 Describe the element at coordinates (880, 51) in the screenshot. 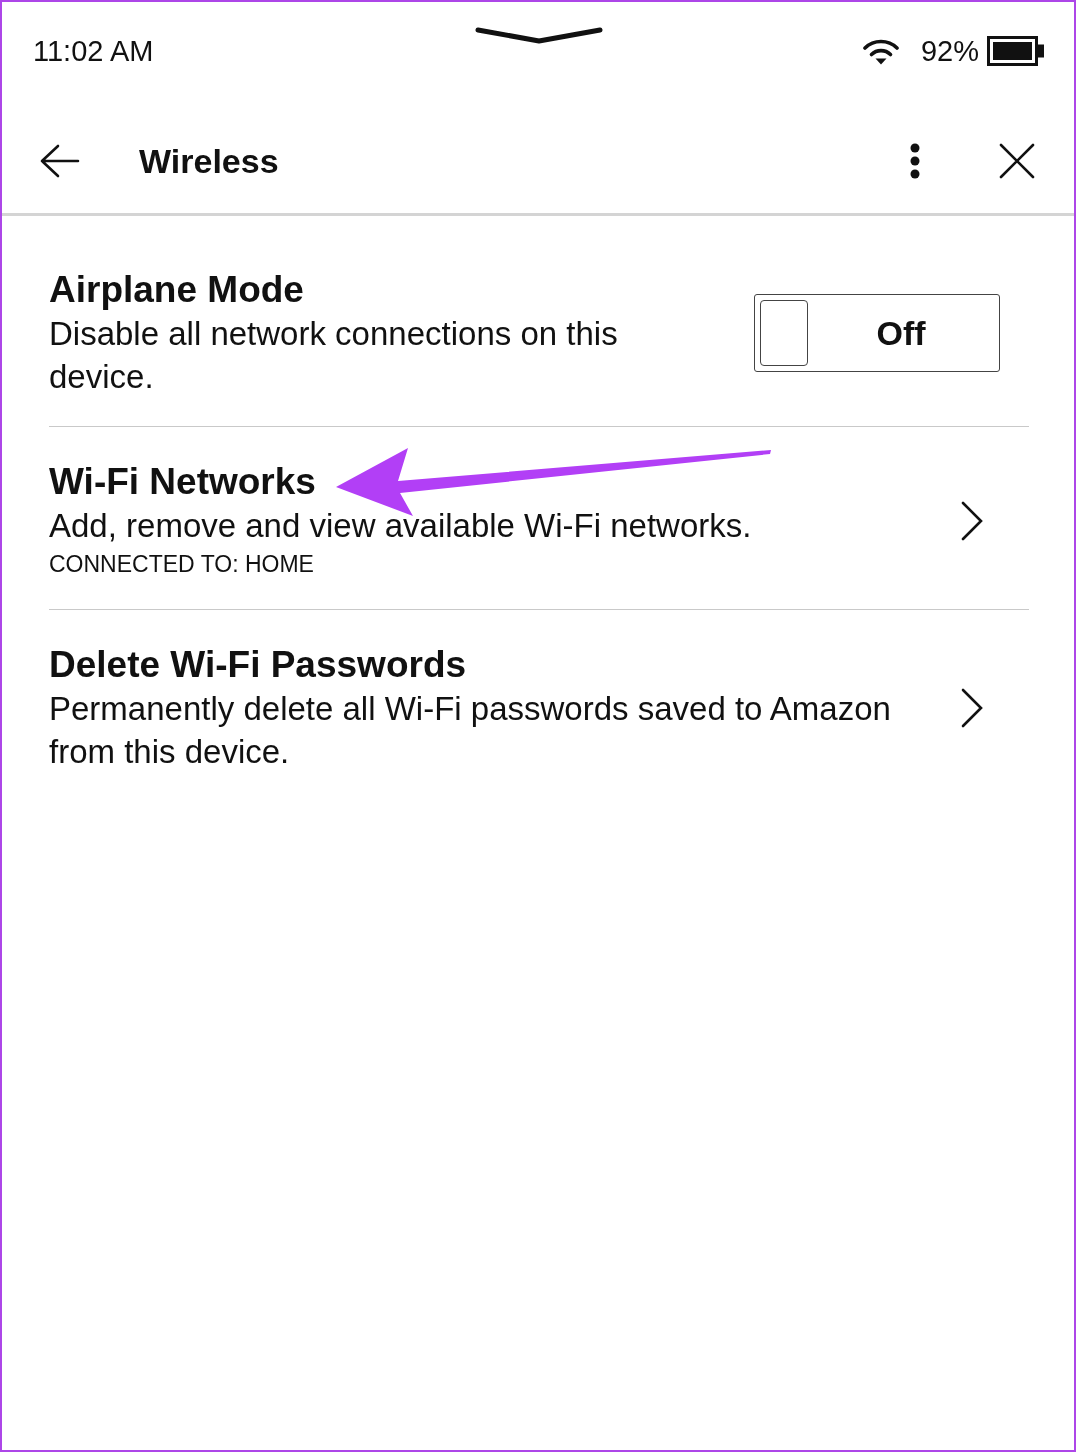

I see `wifi-icon` at that location.